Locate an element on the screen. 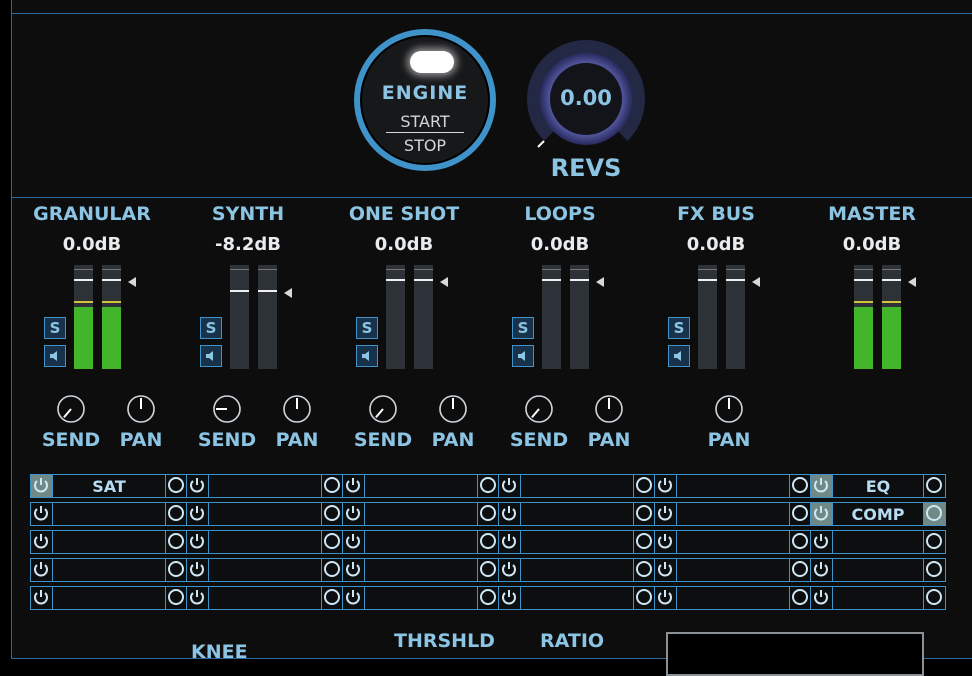  fx-slot: COMP is located at coordinates (878, 514).